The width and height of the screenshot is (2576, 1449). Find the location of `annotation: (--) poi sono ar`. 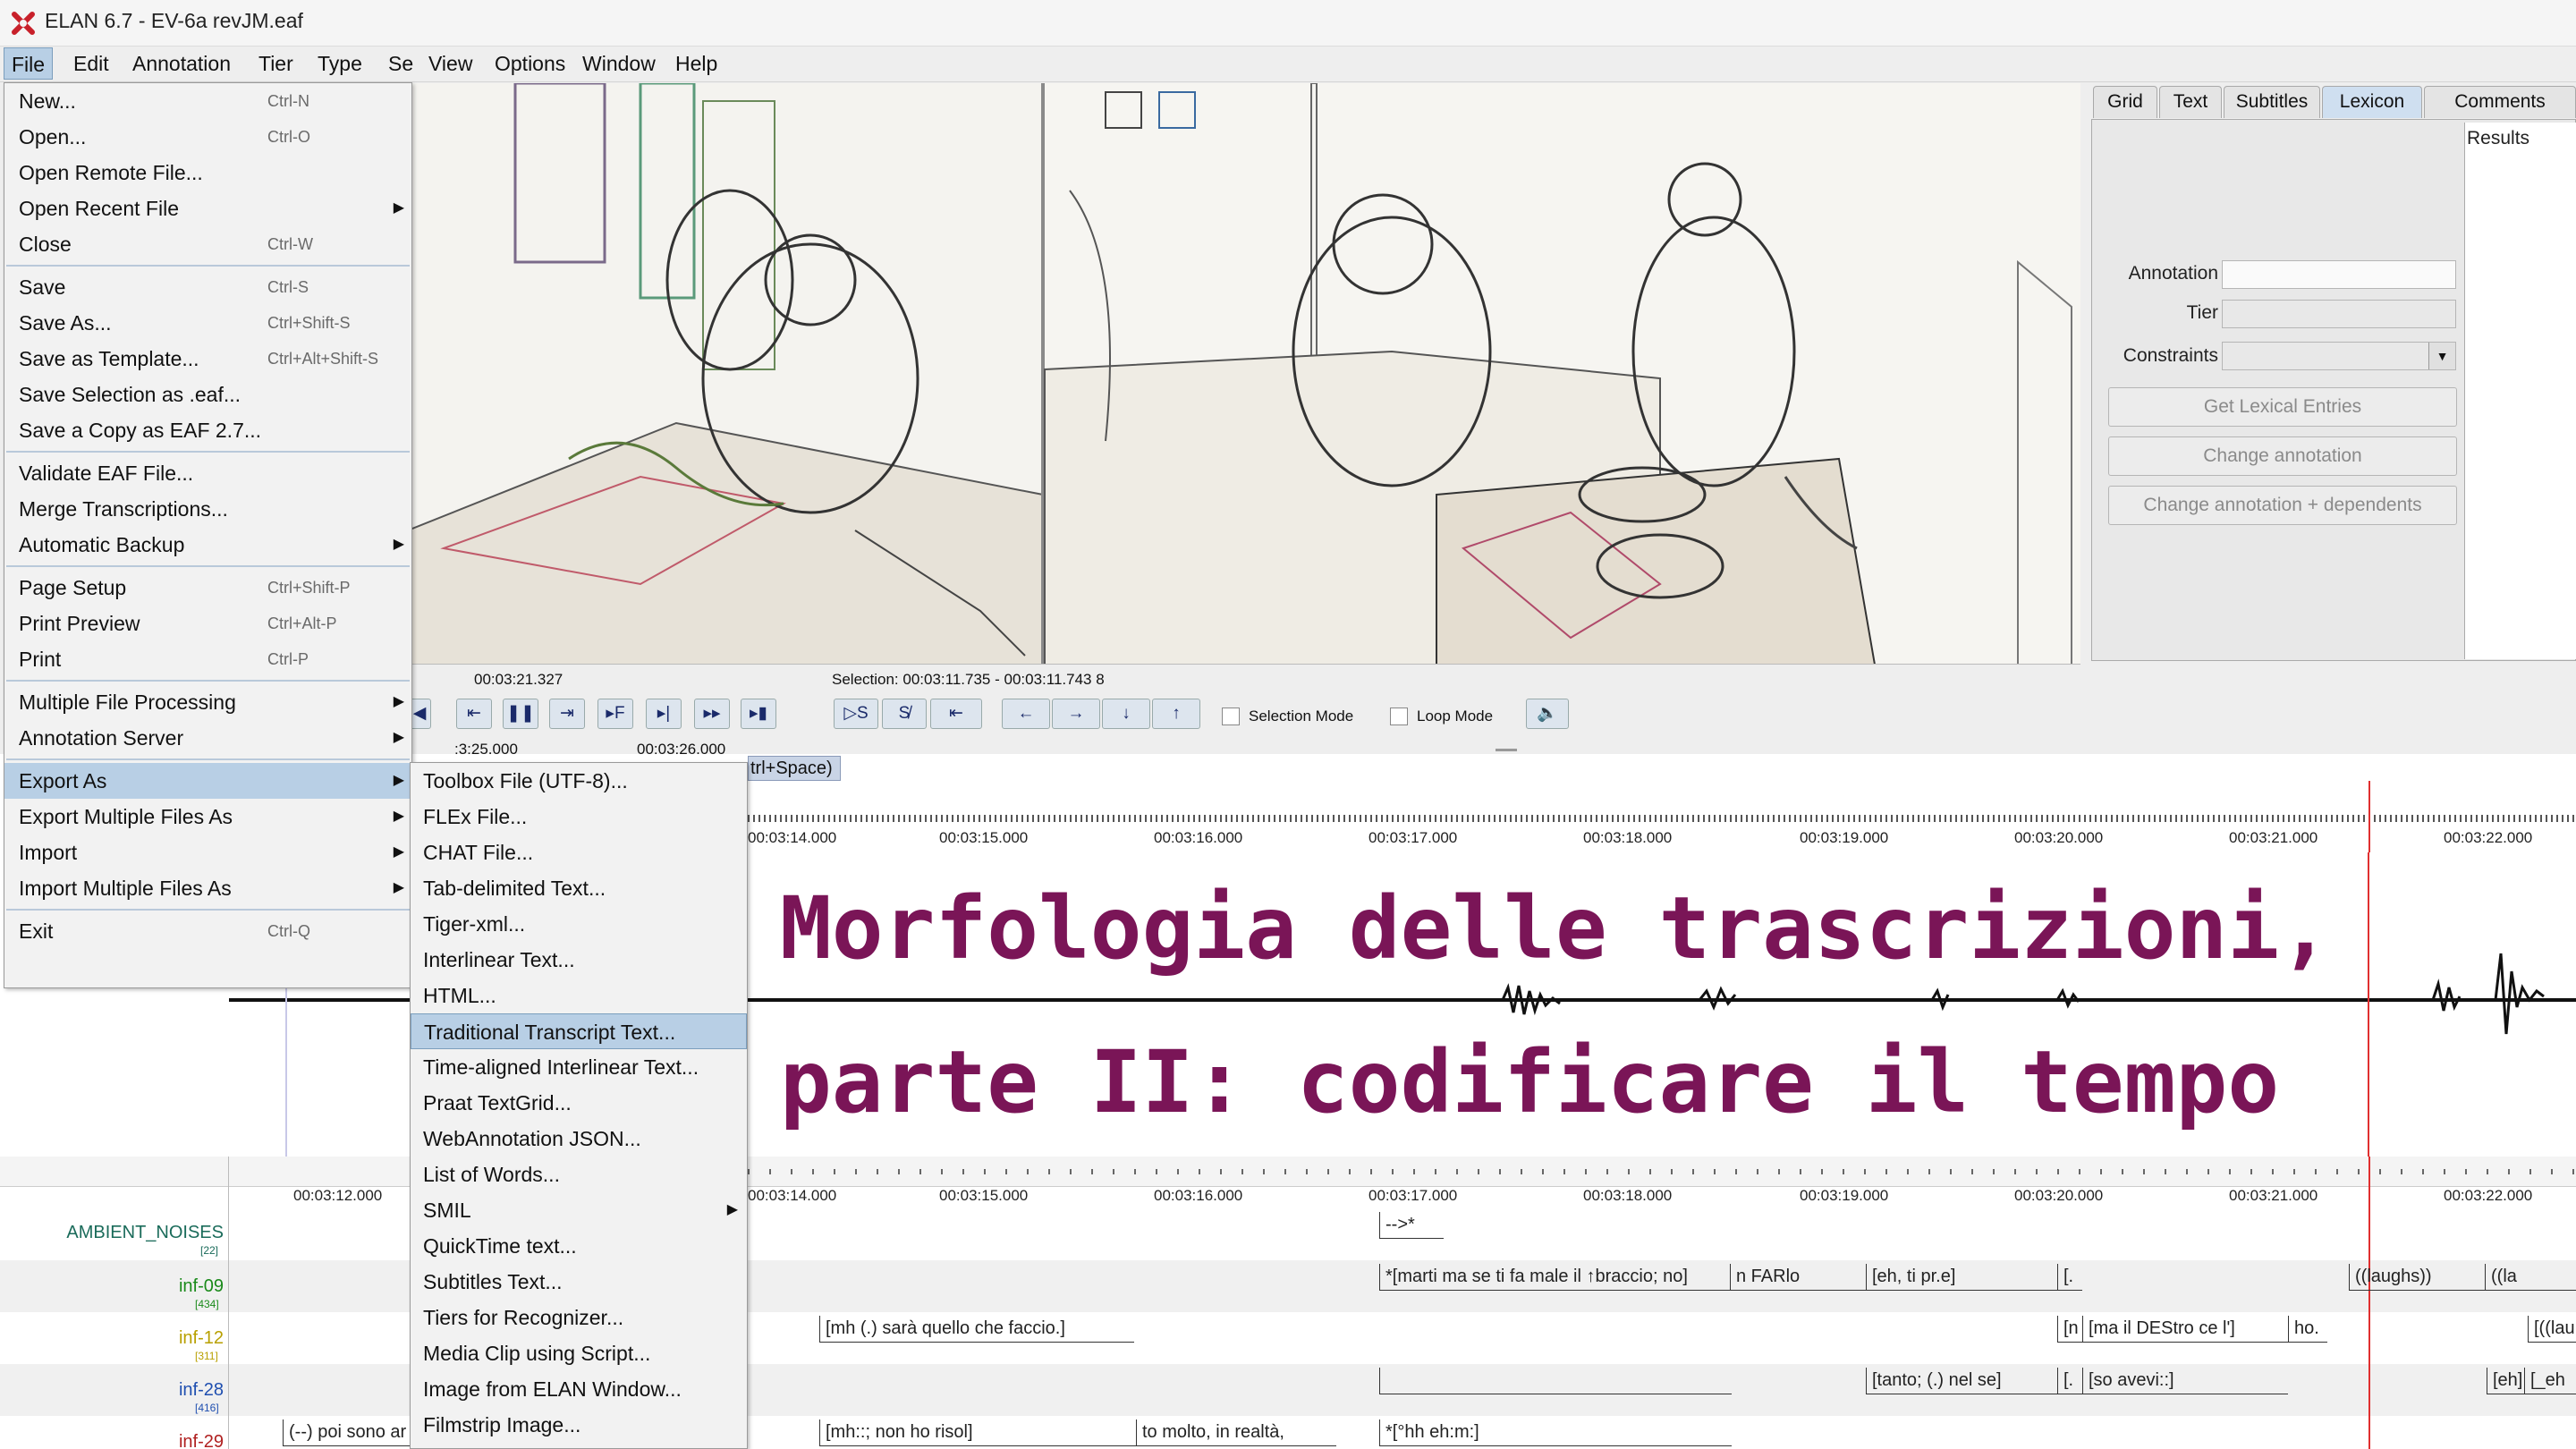

annotation: (--) poi sono ar is located at coordinates (349, 1432).